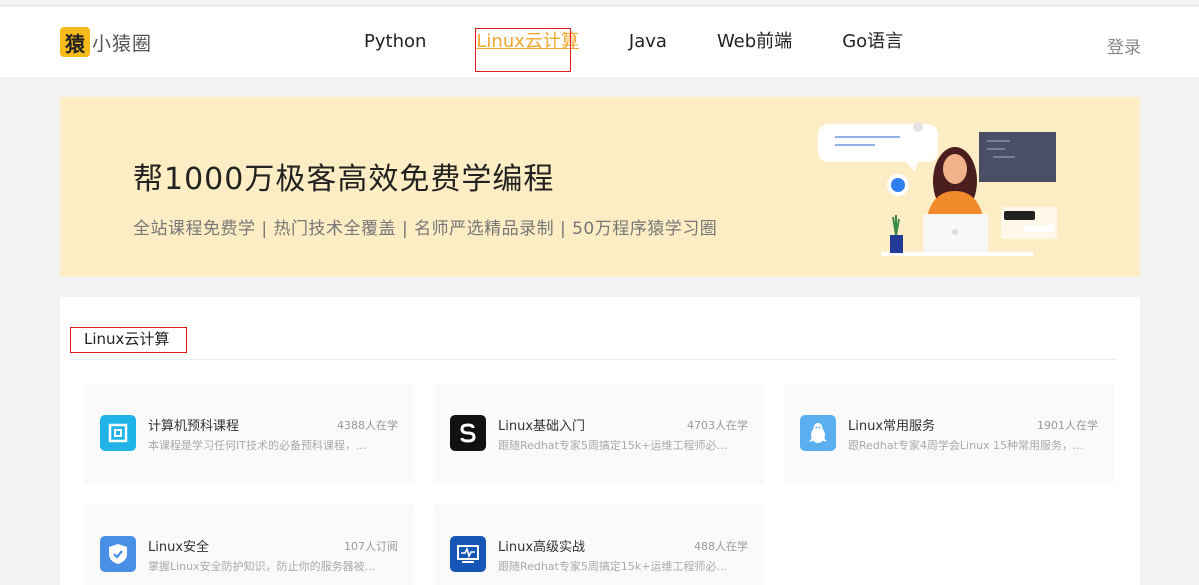 The image size is (1199, 585). What do you see at coordinates (179, 547) in the screenshot?
I see `course-title: Linux安全` at bounding box center [179, 547].